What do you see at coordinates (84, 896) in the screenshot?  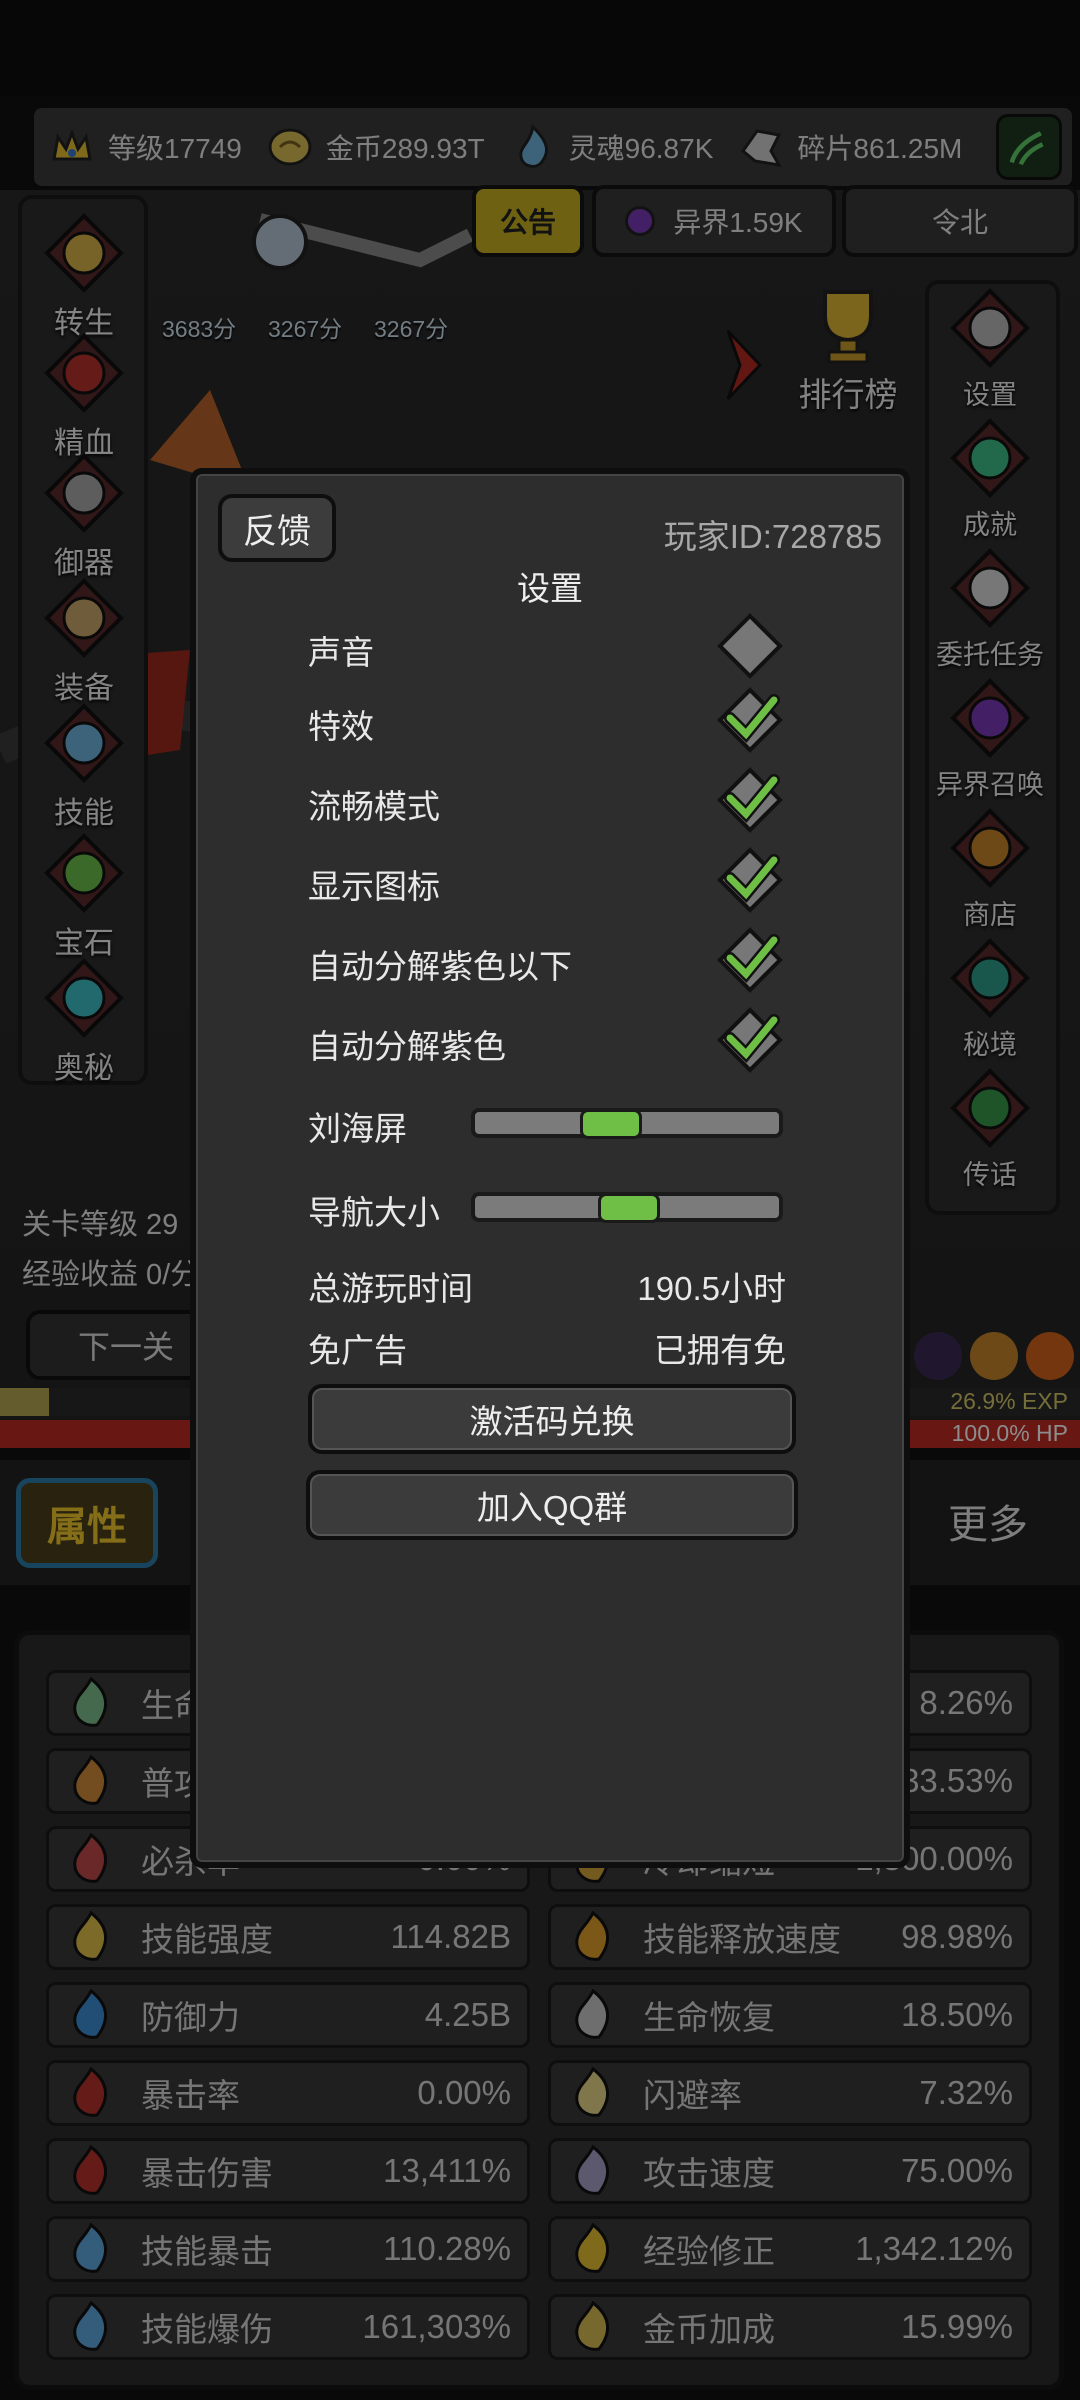 I see `left-nav-item-5: 宝石` at bounding box center [84, 896].